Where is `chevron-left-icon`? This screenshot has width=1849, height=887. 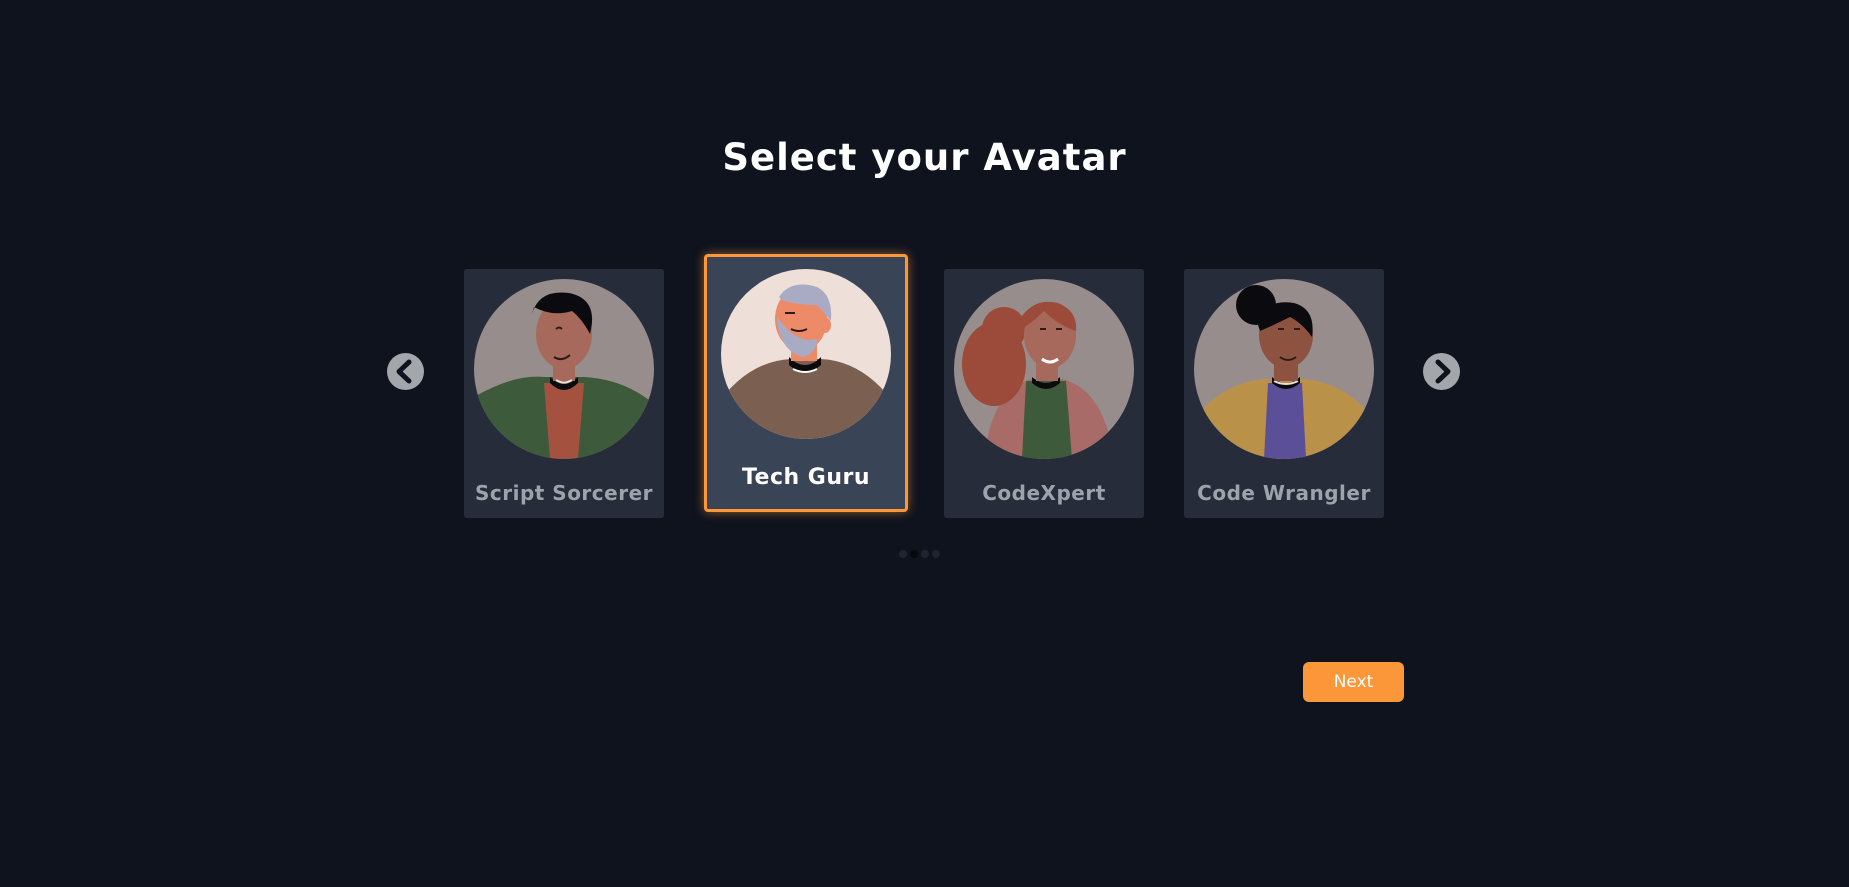
chevron-left-icon is located at coordinates (404, 371).